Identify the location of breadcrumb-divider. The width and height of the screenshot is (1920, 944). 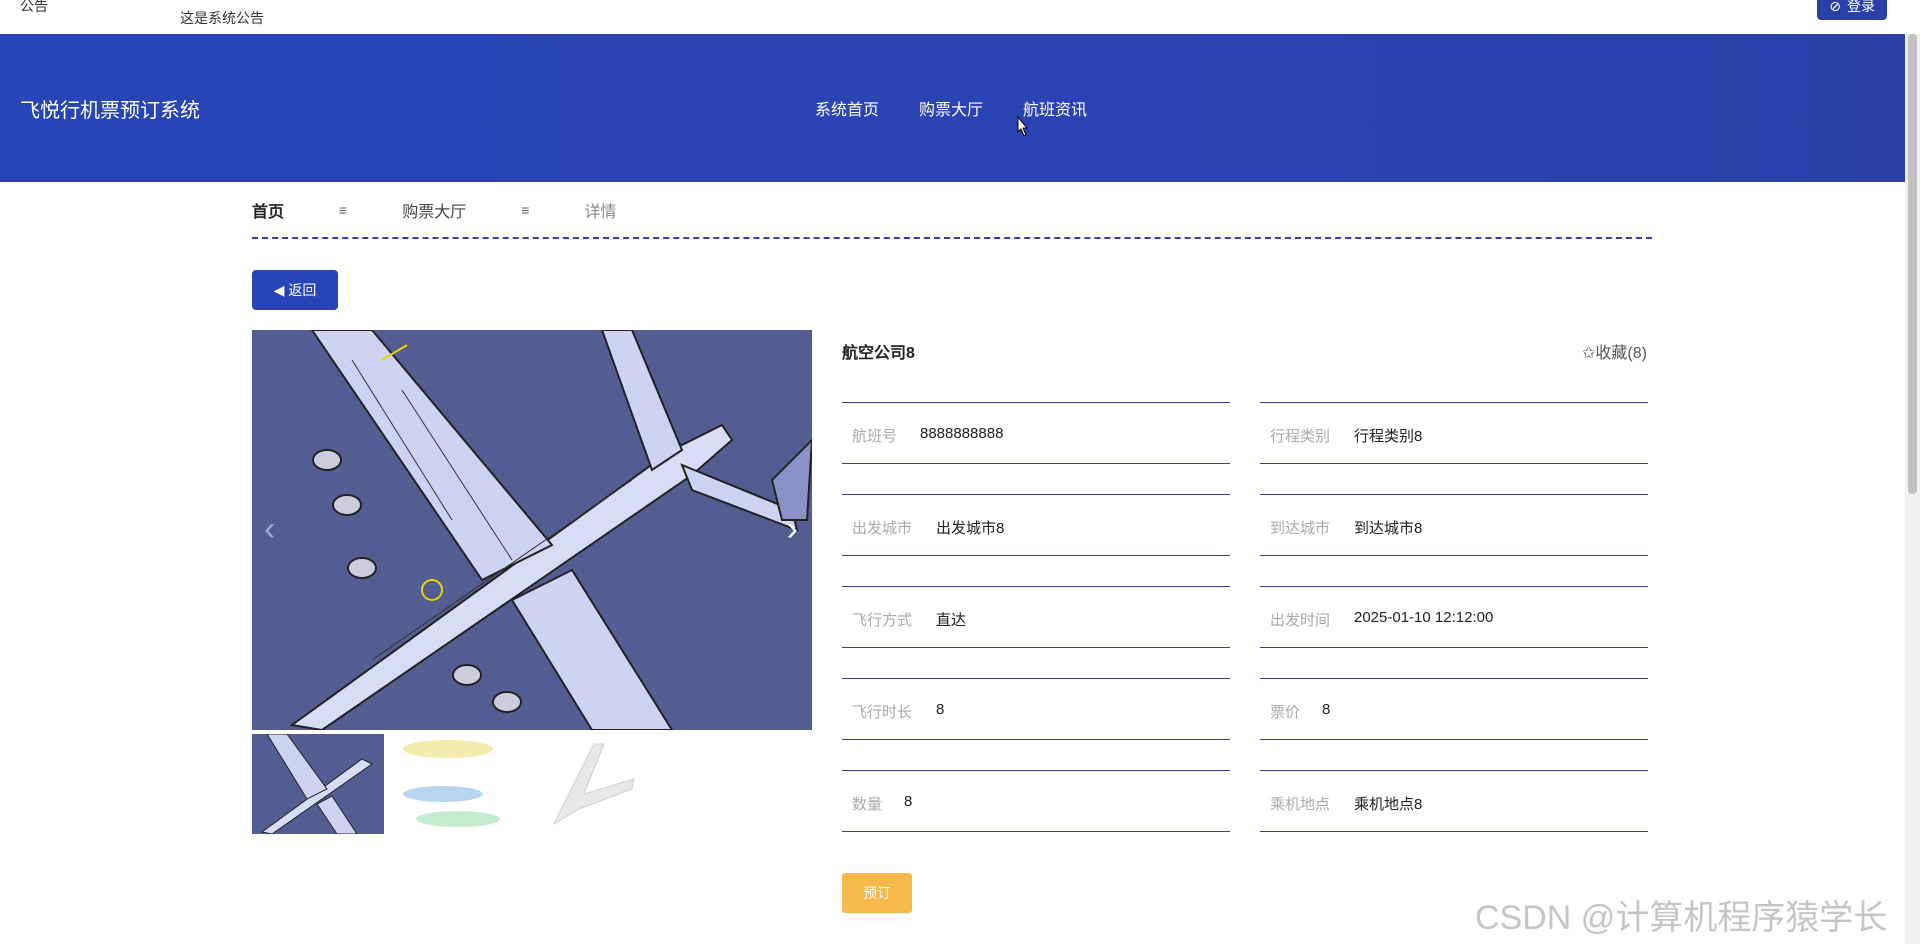
(952, 238).